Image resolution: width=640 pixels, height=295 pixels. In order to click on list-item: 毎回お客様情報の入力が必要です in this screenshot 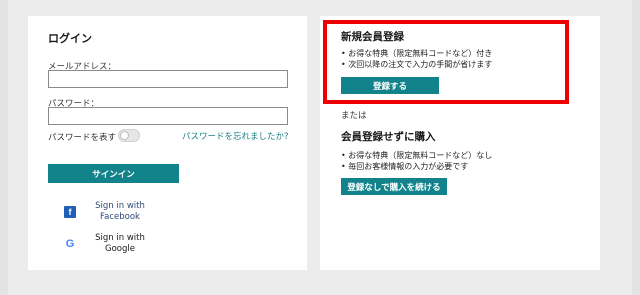, I will do `click(416, 167)`.